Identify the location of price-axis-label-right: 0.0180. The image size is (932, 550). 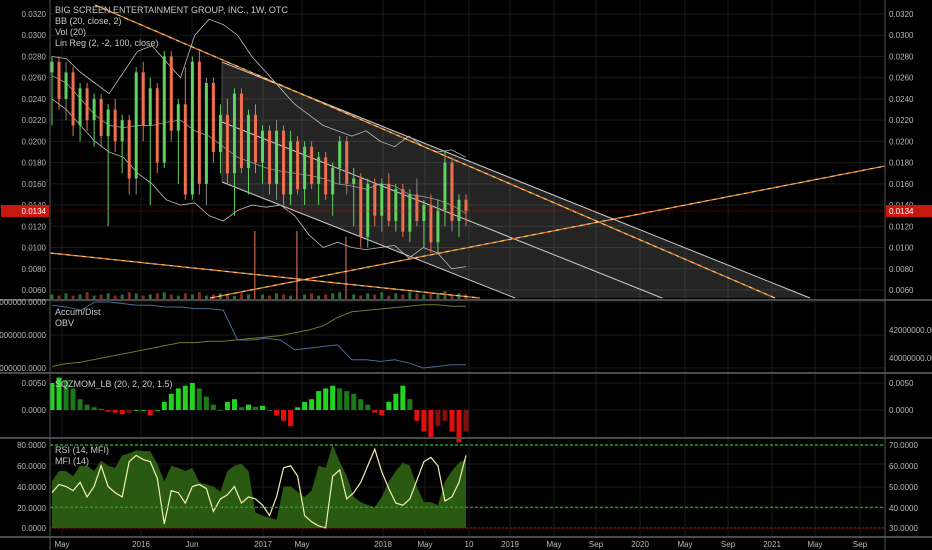
(901, 163).